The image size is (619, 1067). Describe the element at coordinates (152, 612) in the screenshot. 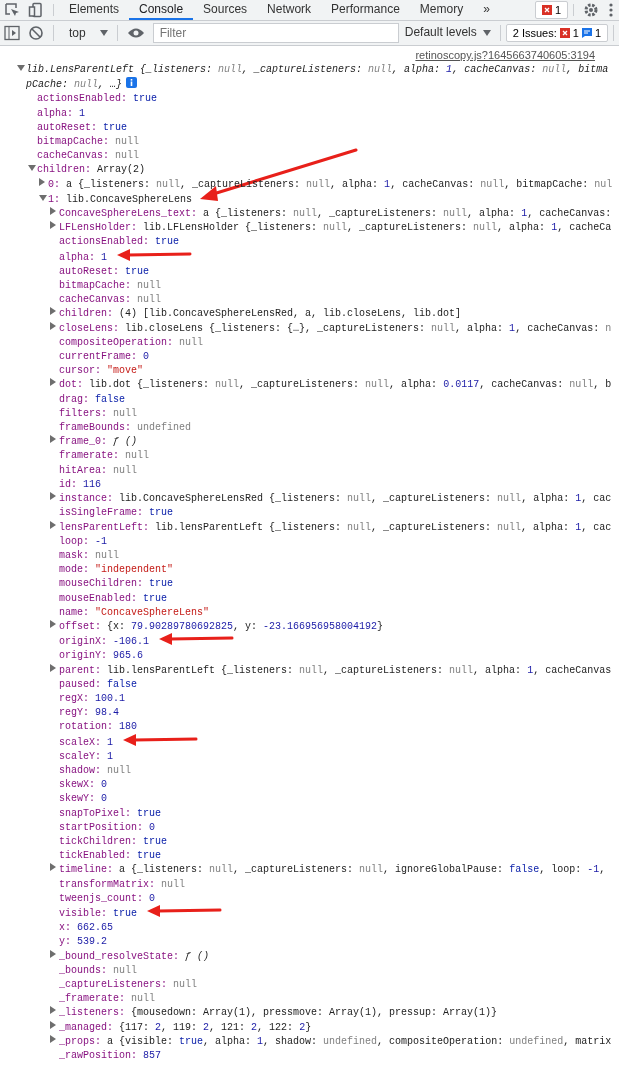

I see `property-value: "ConcaveSphereLens"` at that location.